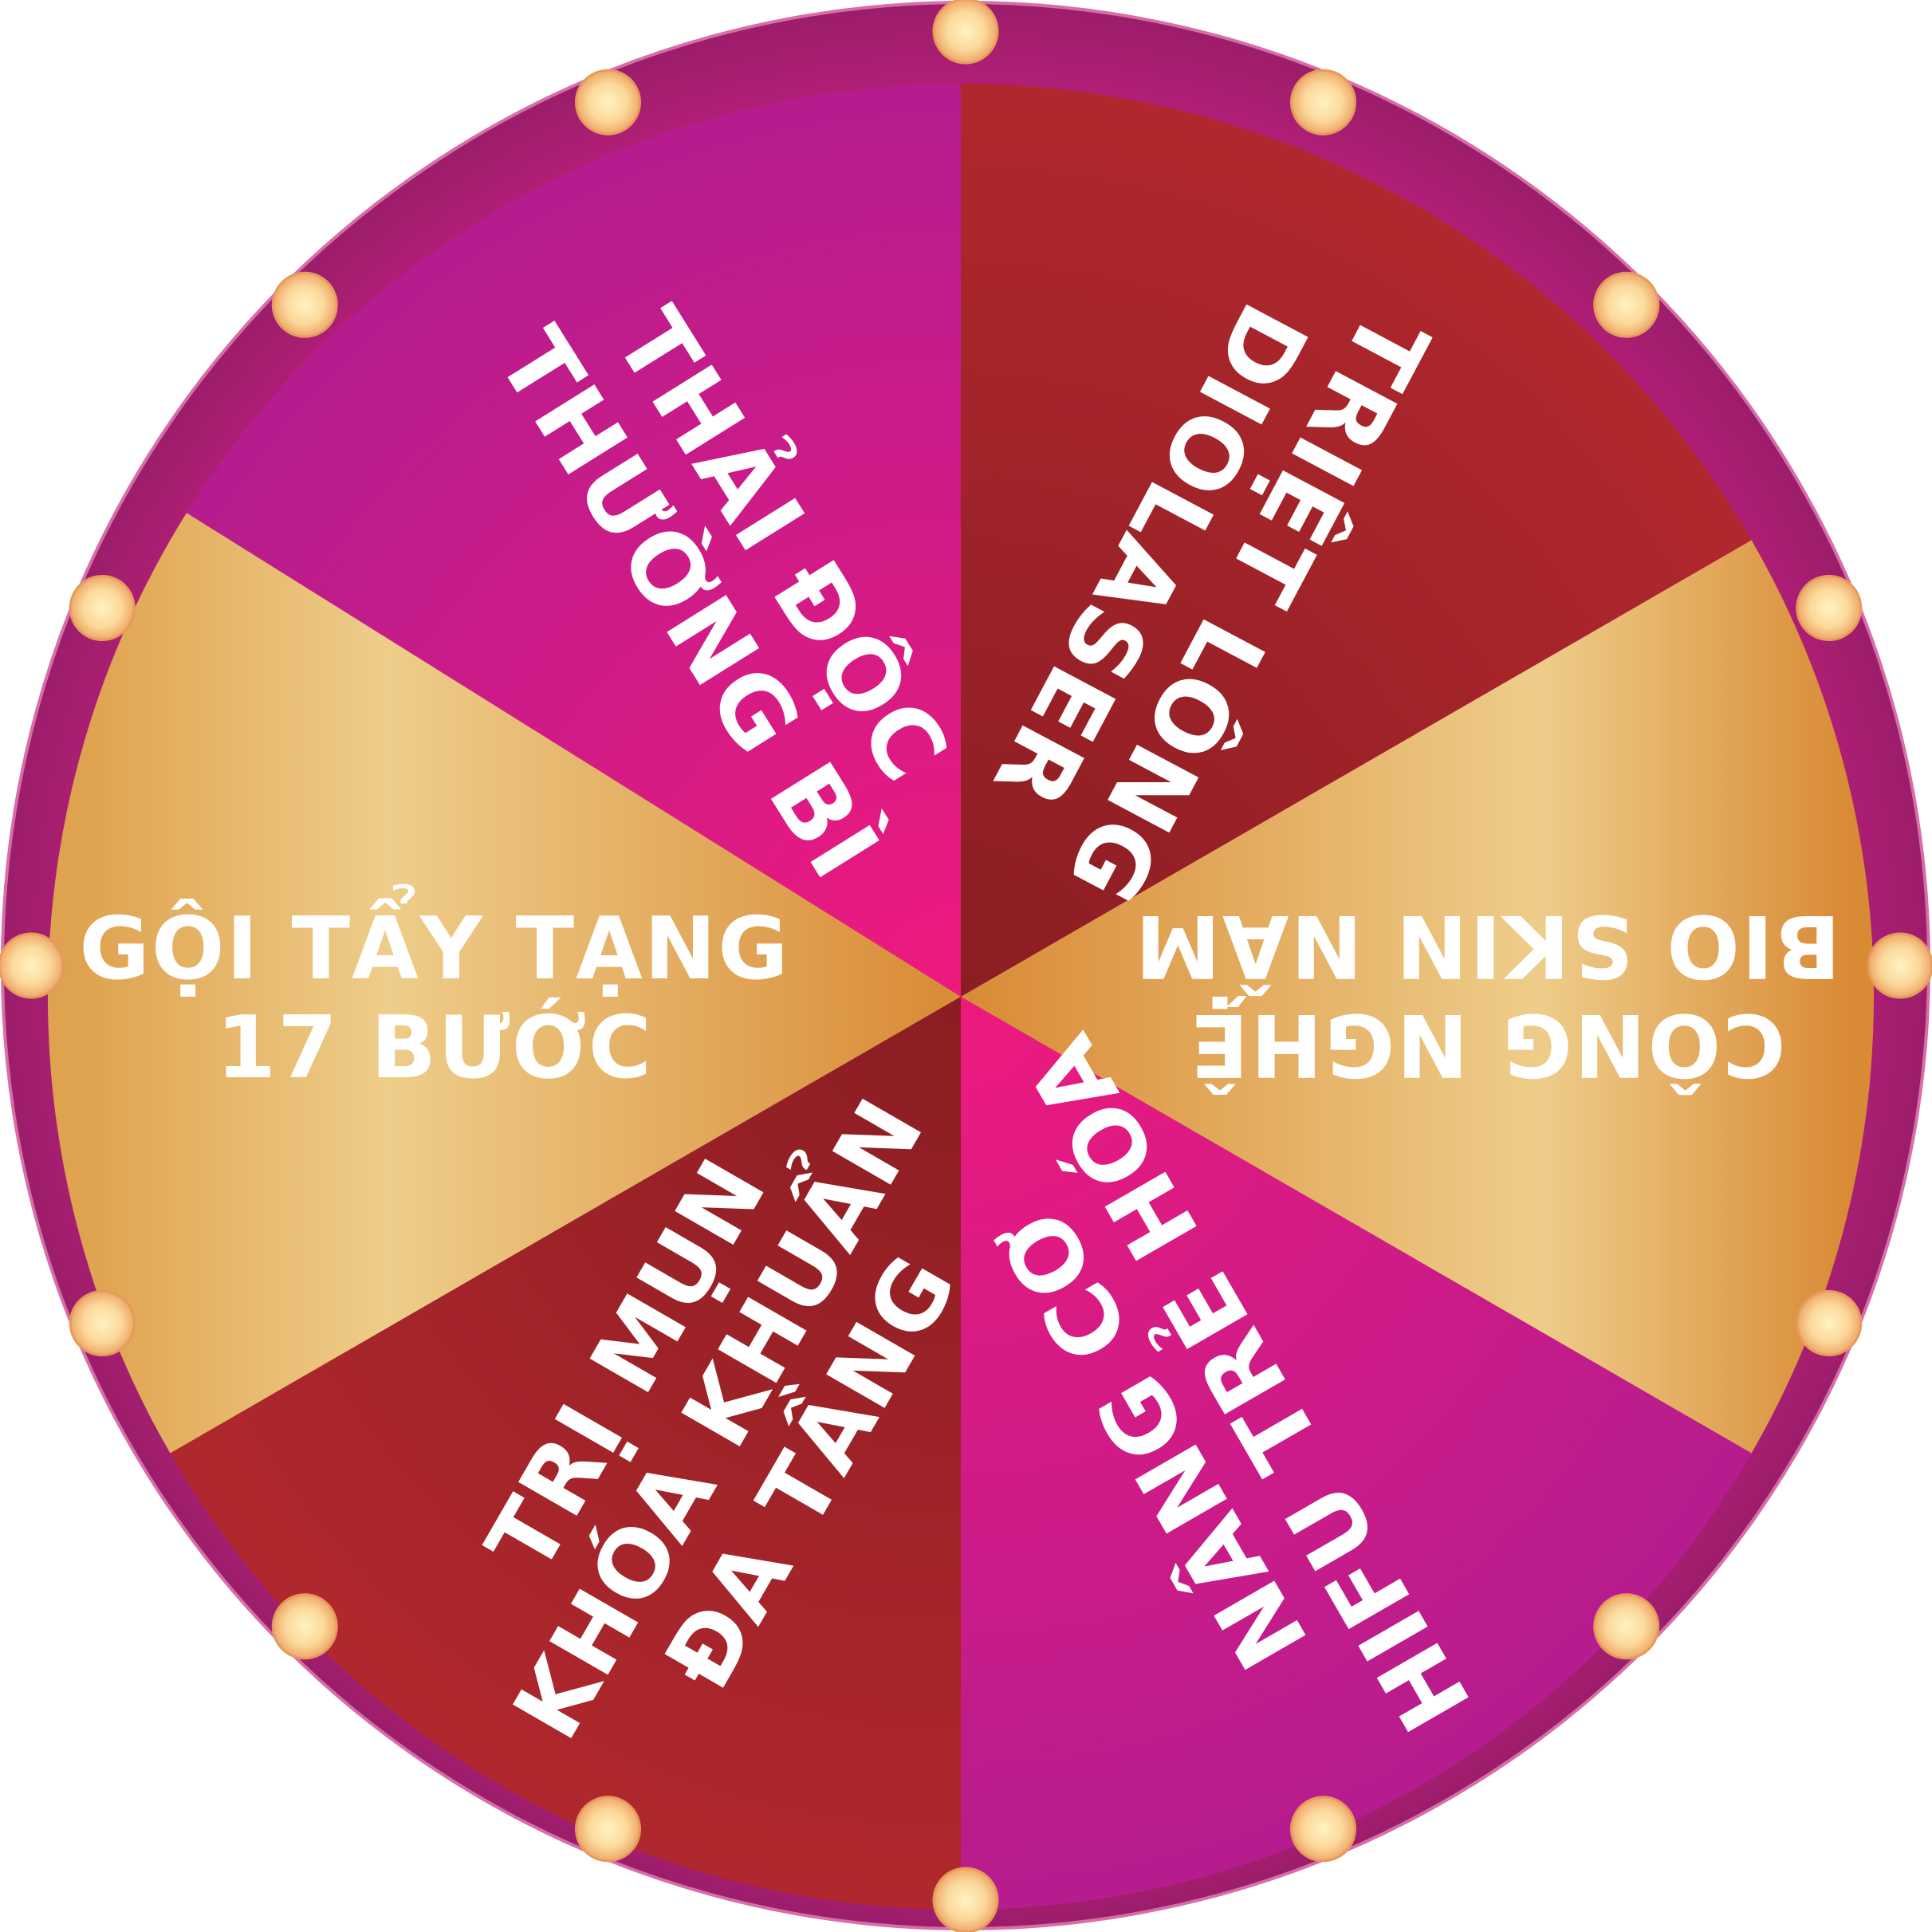 Image resolution: width=1932 pixels, height=1932 pixels. I want to click on segment-label: CÔNG NGHỆBIO SKIN NẤM, so click(1488, 996).